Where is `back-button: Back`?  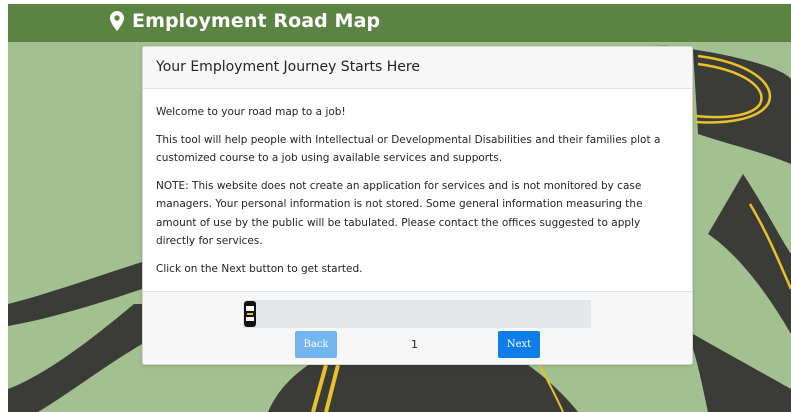 back-button: Back is located at coordinates (316, 344).